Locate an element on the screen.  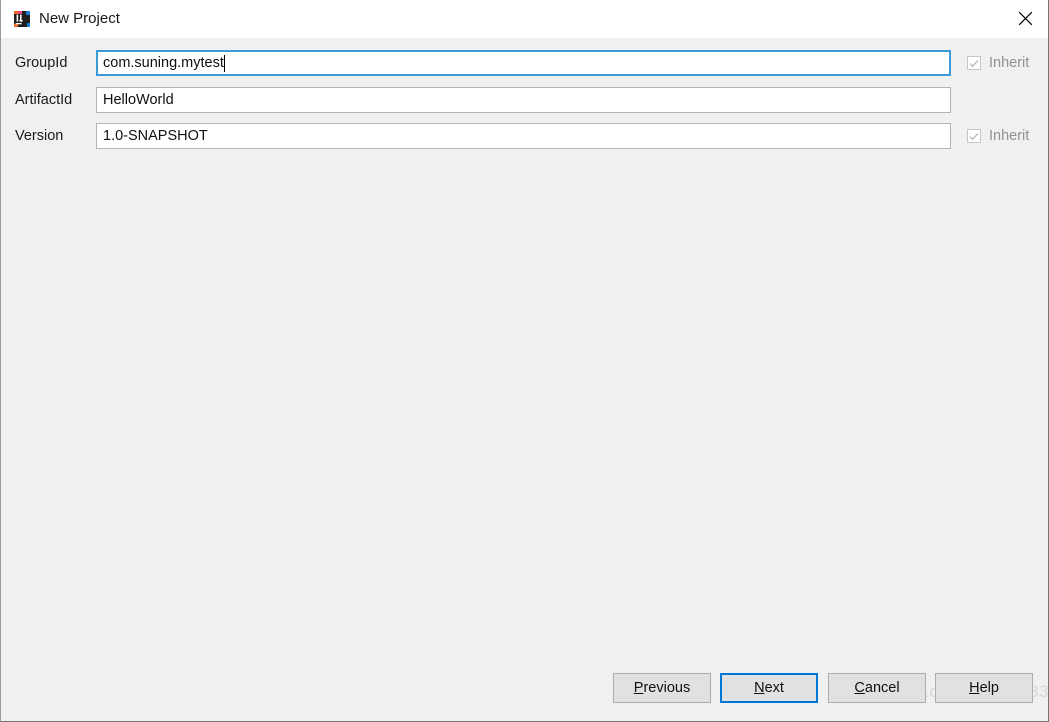
groupid-input: com.suning.mytest is located at coordinates (523, 63).